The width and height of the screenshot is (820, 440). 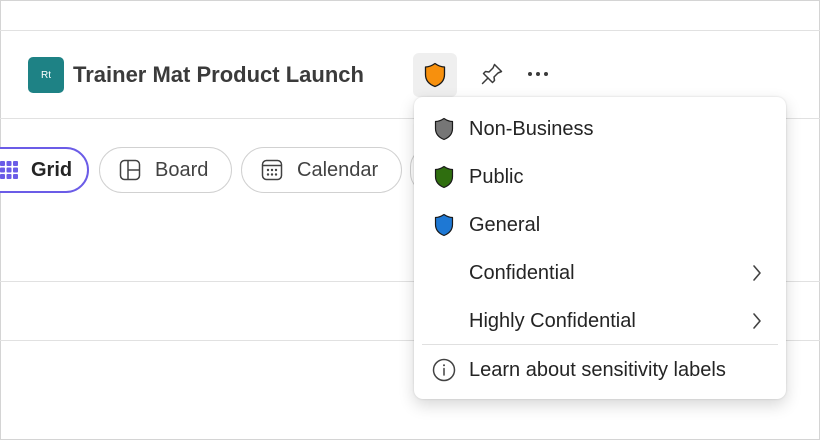 What do you see at coordinates (496, 177) in the screenshot?
I see `menu-item-label: Public` at bounding box center [496, 177].